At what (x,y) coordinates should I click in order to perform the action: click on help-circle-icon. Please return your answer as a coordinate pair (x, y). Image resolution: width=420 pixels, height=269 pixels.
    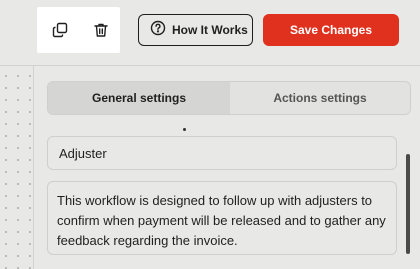
    Looking at the image, I should click on (158, 30).